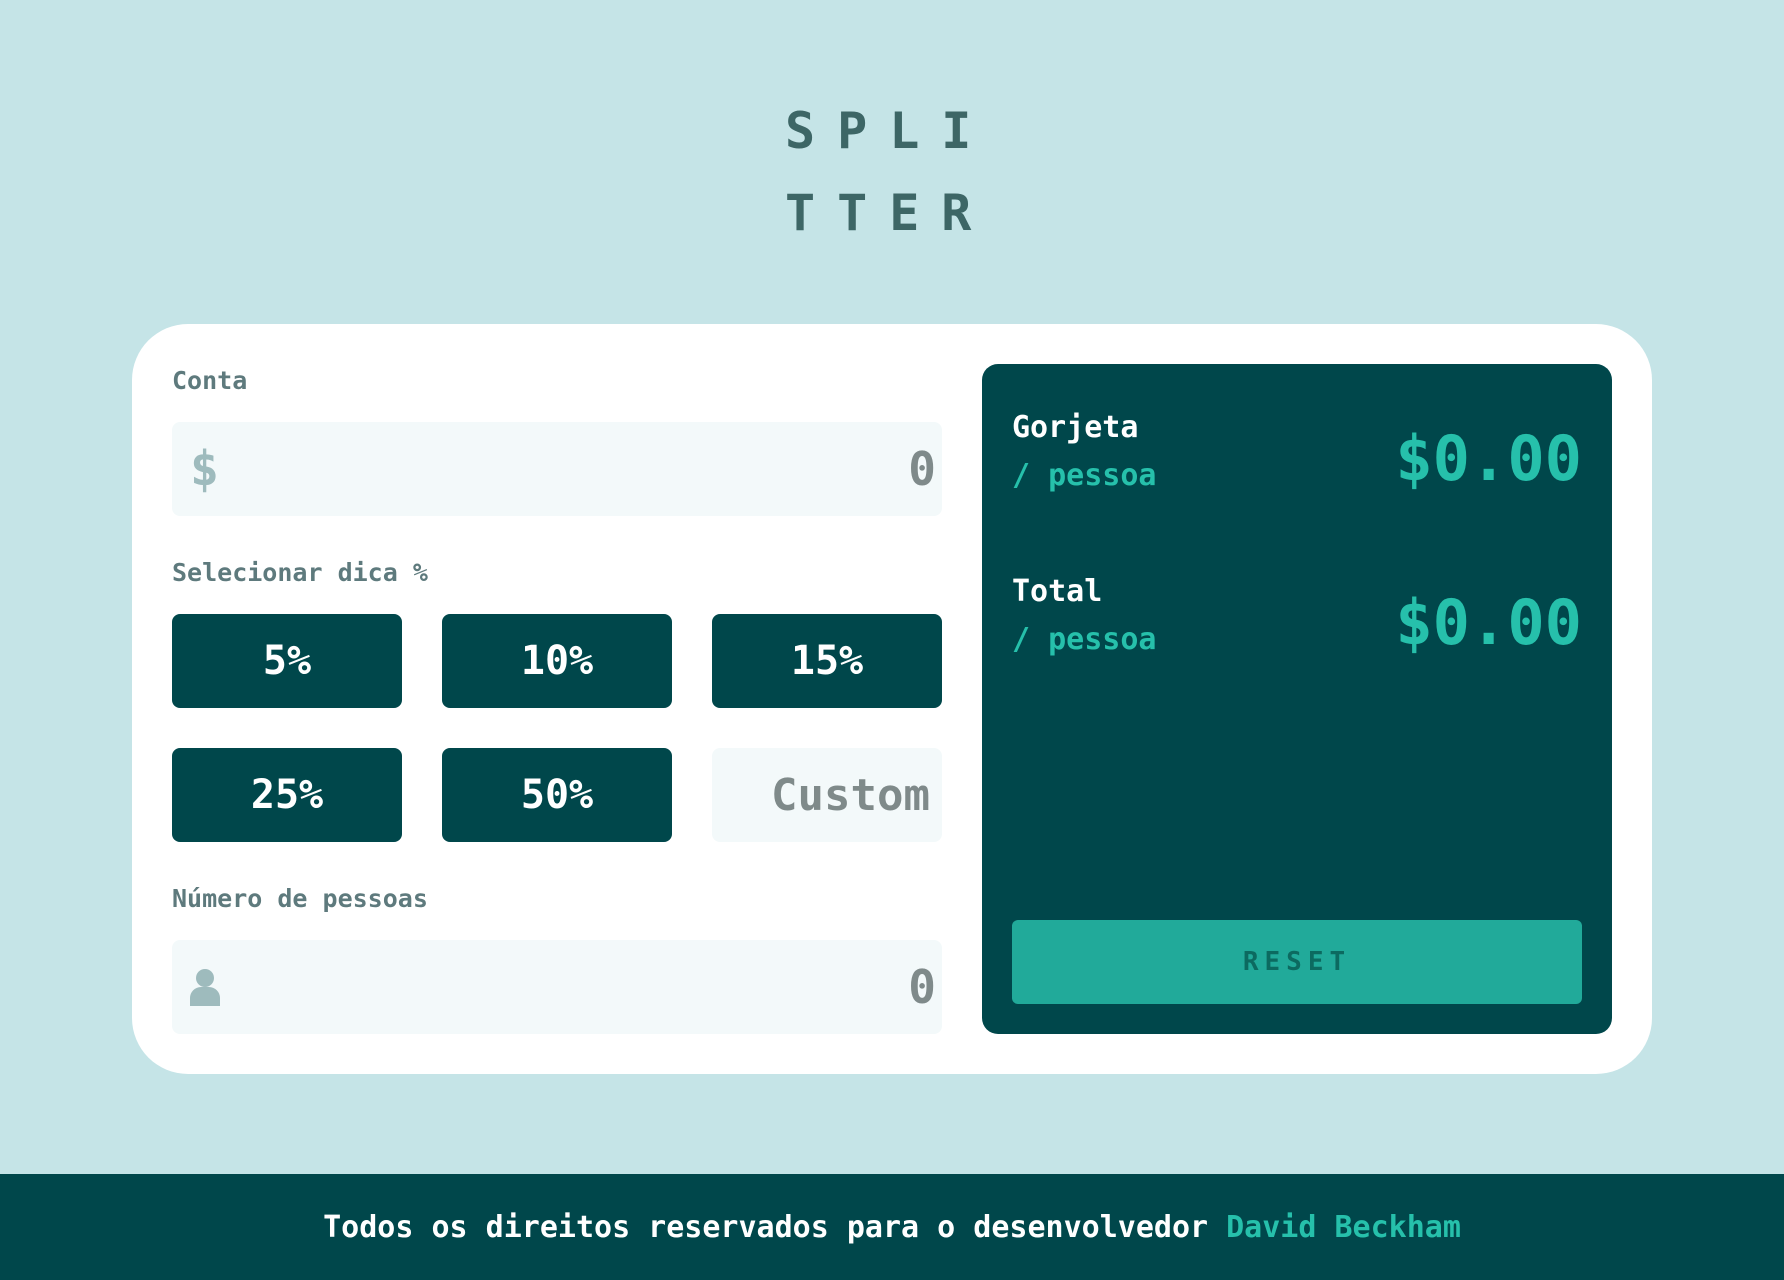  I want to click on tip-button-25: 25%, so click(287, 795).